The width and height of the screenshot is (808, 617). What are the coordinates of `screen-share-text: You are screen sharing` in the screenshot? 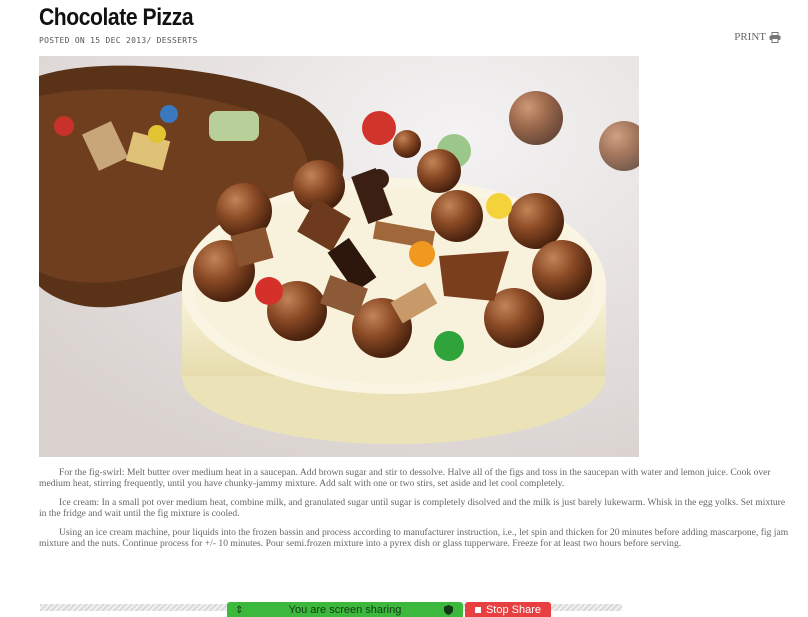 It's located at (345, 609).